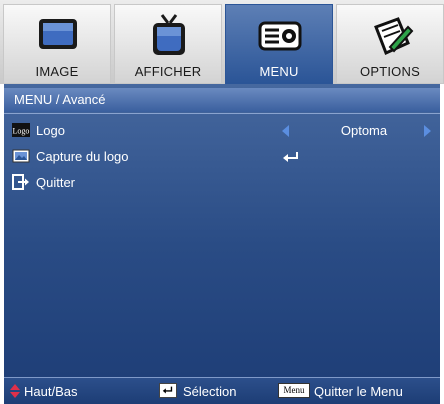 The width and height of the screenshot is (444, 404). Describe the element at coordinates (21, 156) in the screenshot. I see `capture-icon` at that location.